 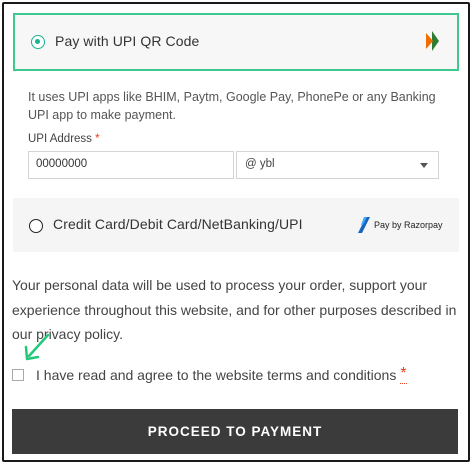 I want to click on annotation-arrow-icon, so click(x=37, y=347).